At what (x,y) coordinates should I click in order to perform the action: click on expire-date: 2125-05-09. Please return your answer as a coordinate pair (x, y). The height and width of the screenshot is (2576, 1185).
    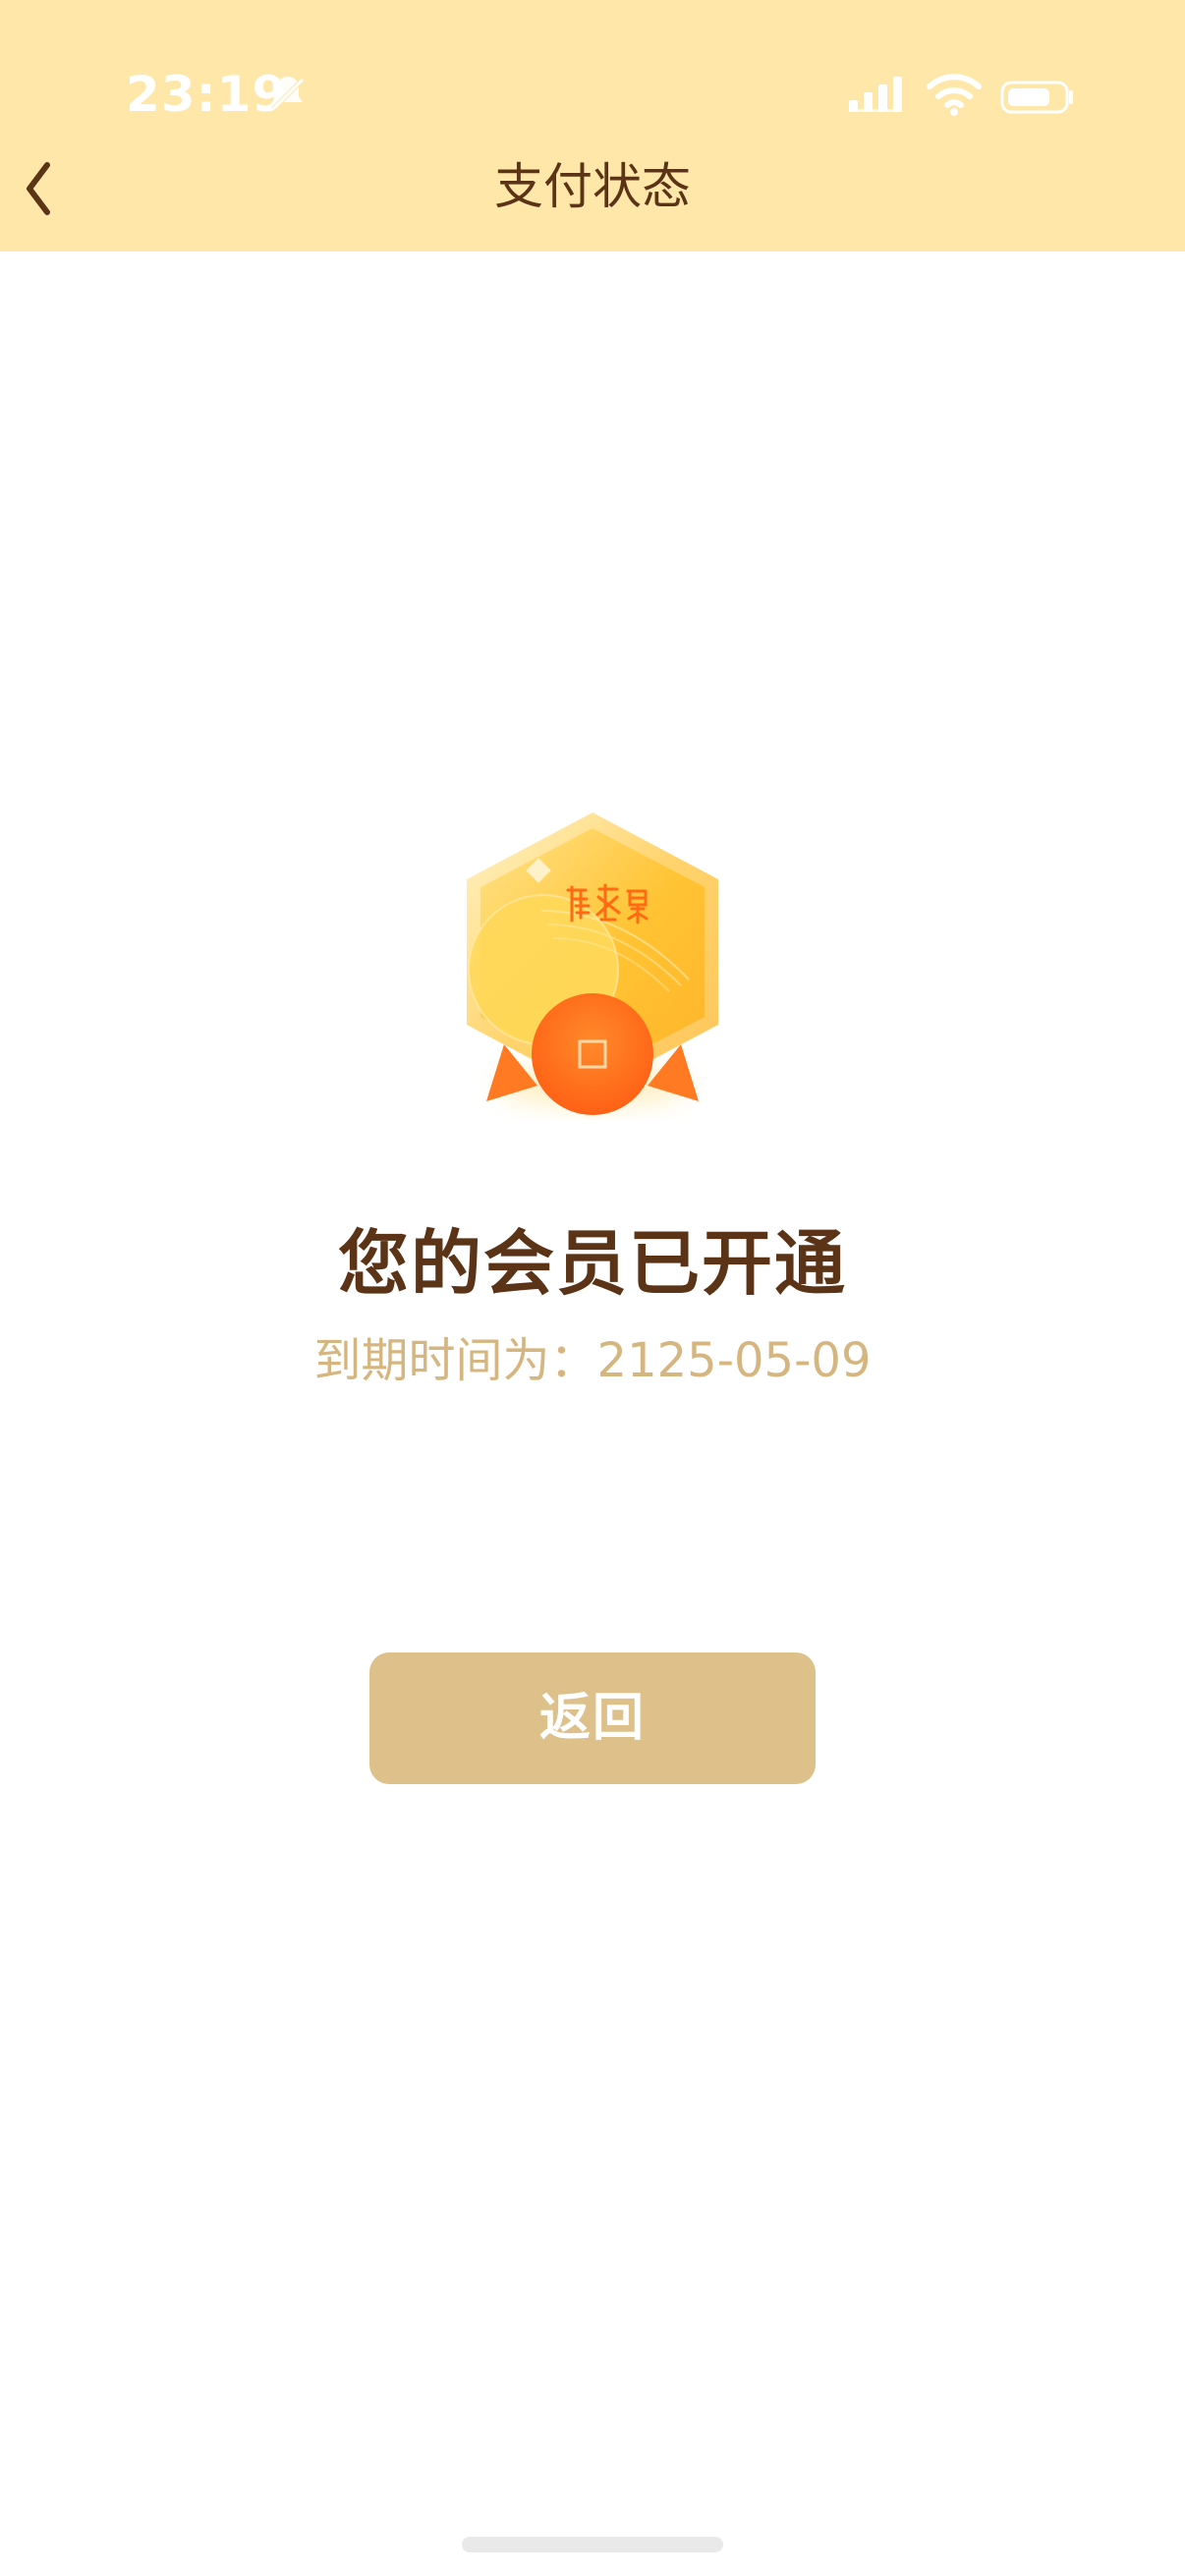
    Looking at the image, I should click on (734, 1360).